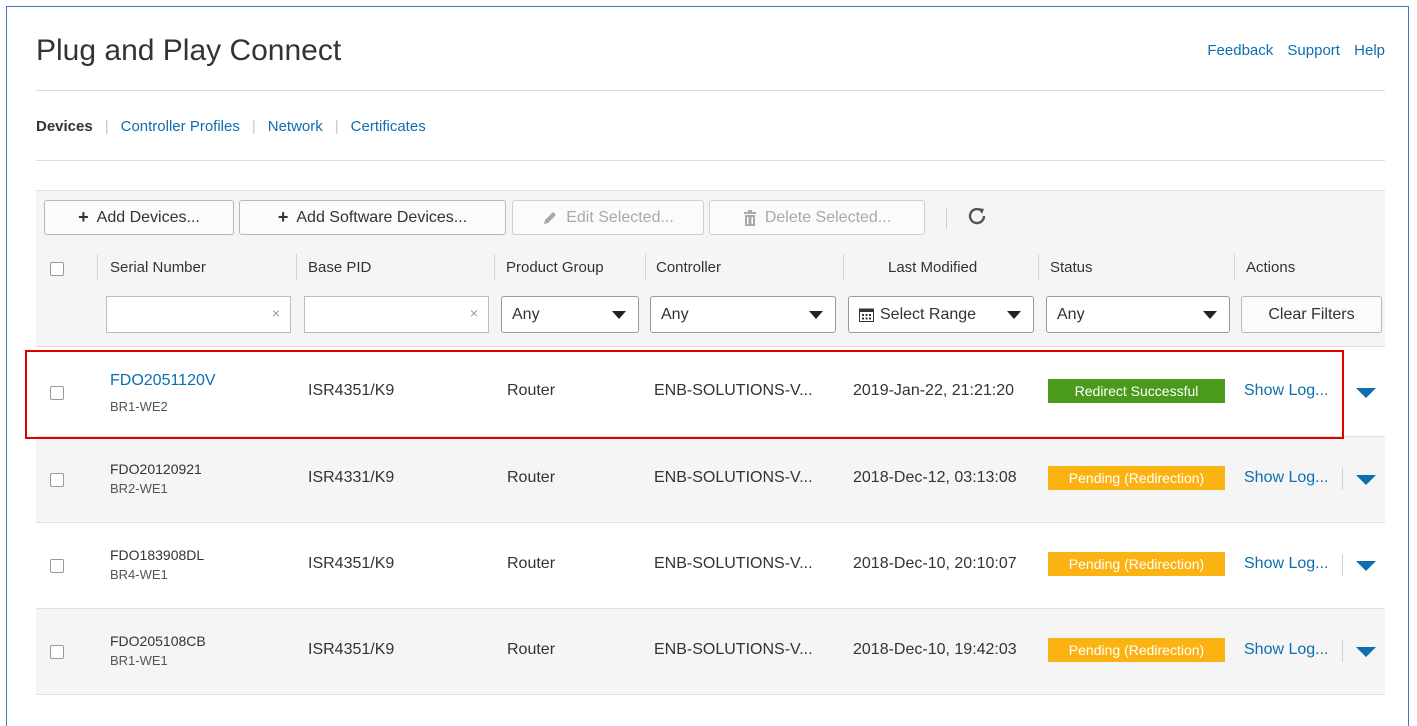 This screenshot has height=726, width=1417. What do you see at coordinates (1313, 50) in the screenshot?
I see `support-link: Support` at bounding box center [1313, 50].